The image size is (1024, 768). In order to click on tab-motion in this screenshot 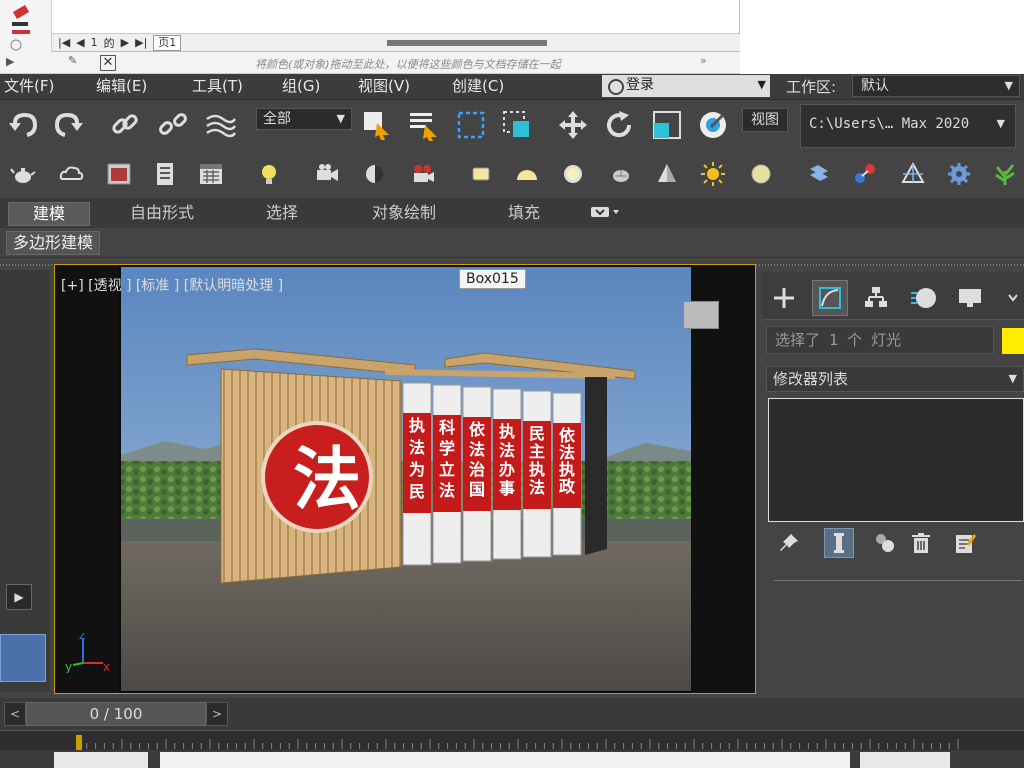, I will do `click(924, 298)`.